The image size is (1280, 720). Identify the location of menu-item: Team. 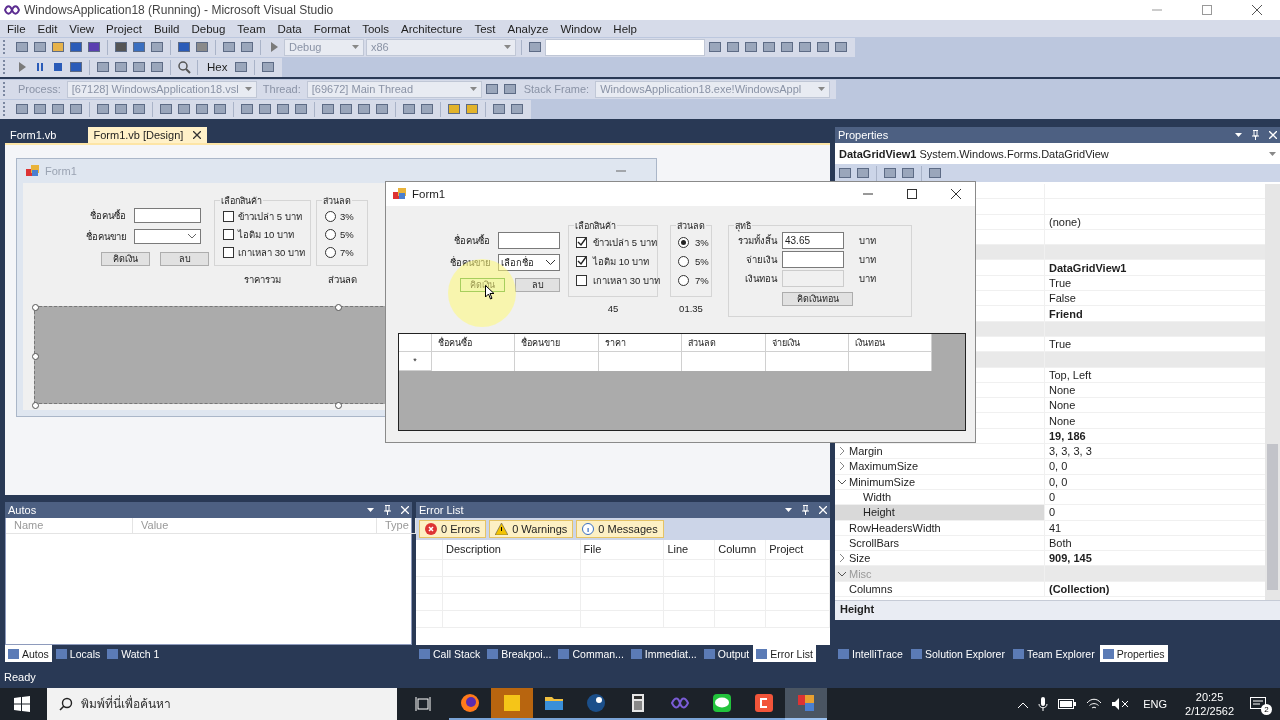
(252, 28).